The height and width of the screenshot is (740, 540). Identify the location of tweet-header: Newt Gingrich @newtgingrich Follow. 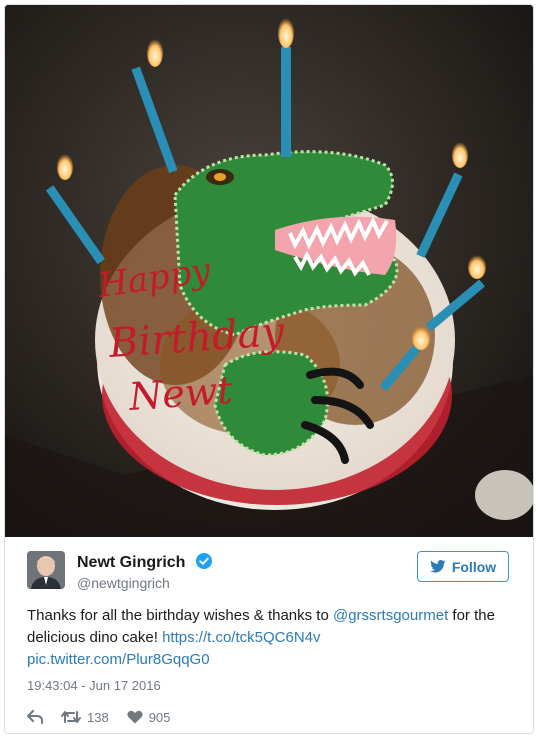
(269, 571).